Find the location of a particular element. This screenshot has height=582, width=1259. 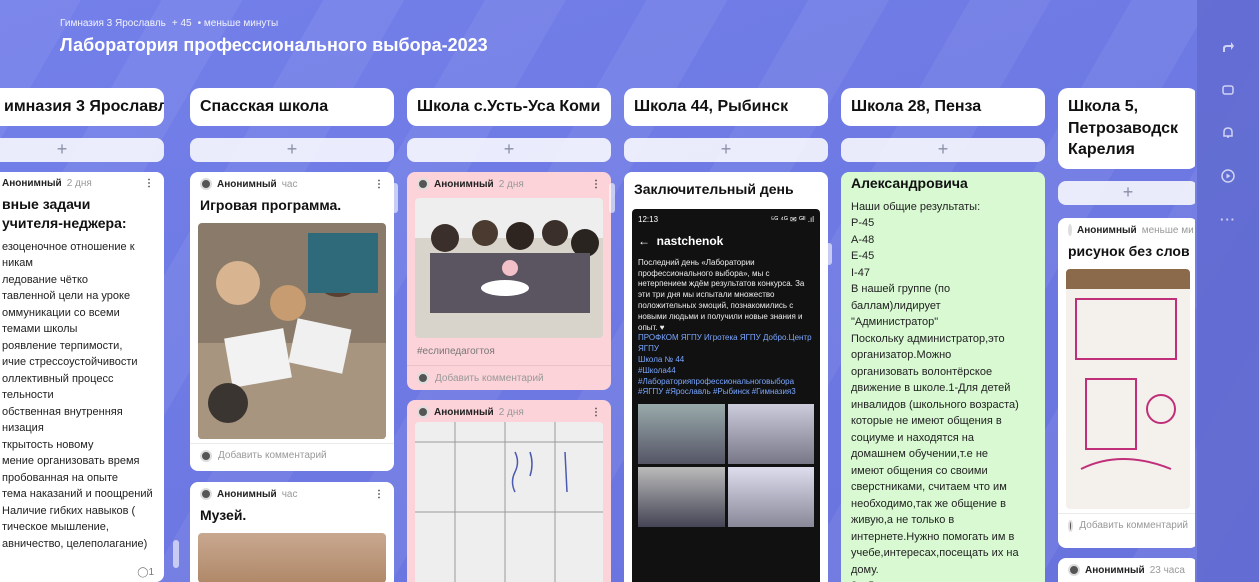

post-card: Анонимный час ⋮ Музей. is located at coordinates (292, 532).